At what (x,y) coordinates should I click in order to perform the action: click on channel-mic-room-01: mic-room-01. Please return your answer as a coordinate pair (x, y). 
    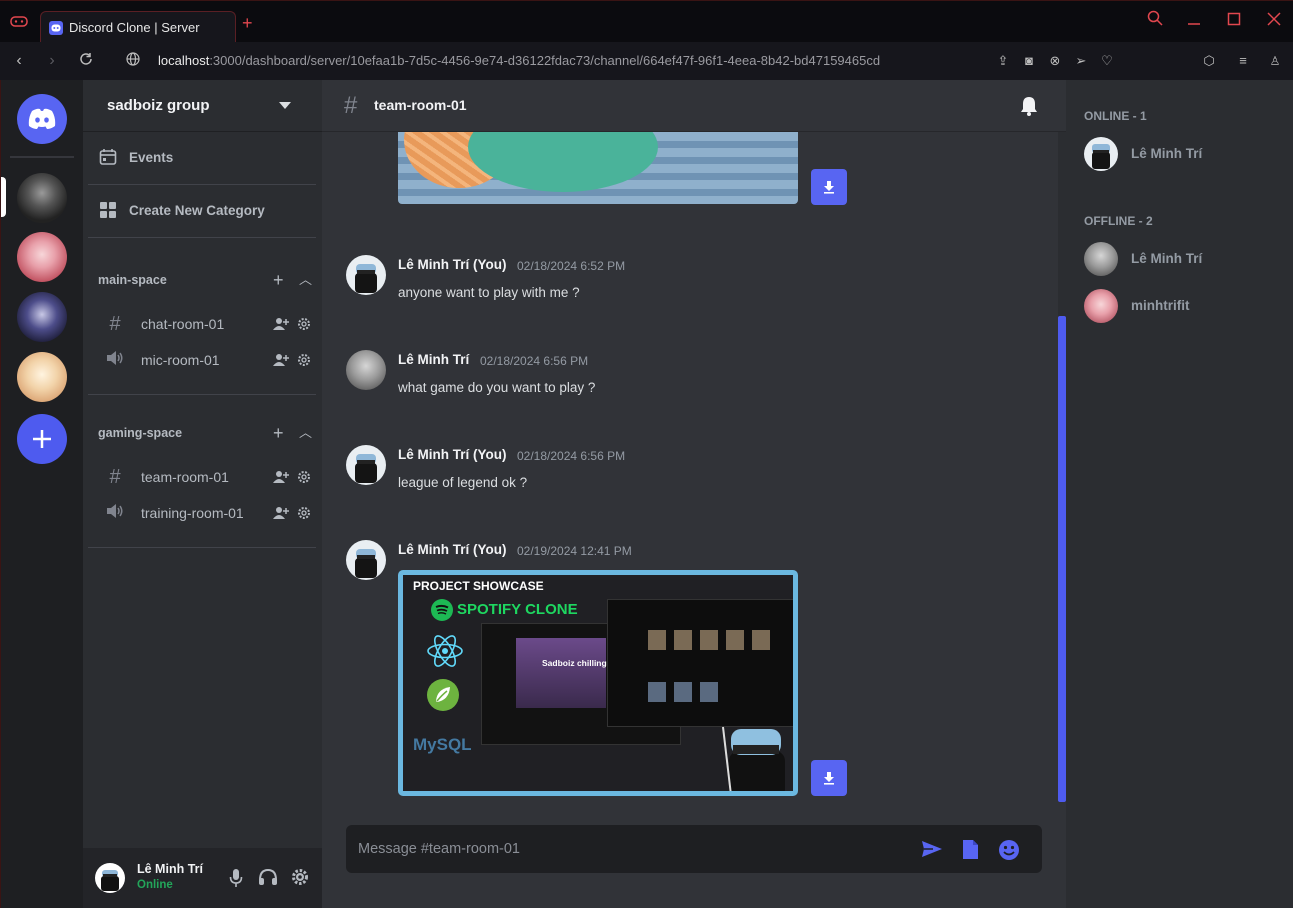
    Looking at the image, I should click on (210, 360).